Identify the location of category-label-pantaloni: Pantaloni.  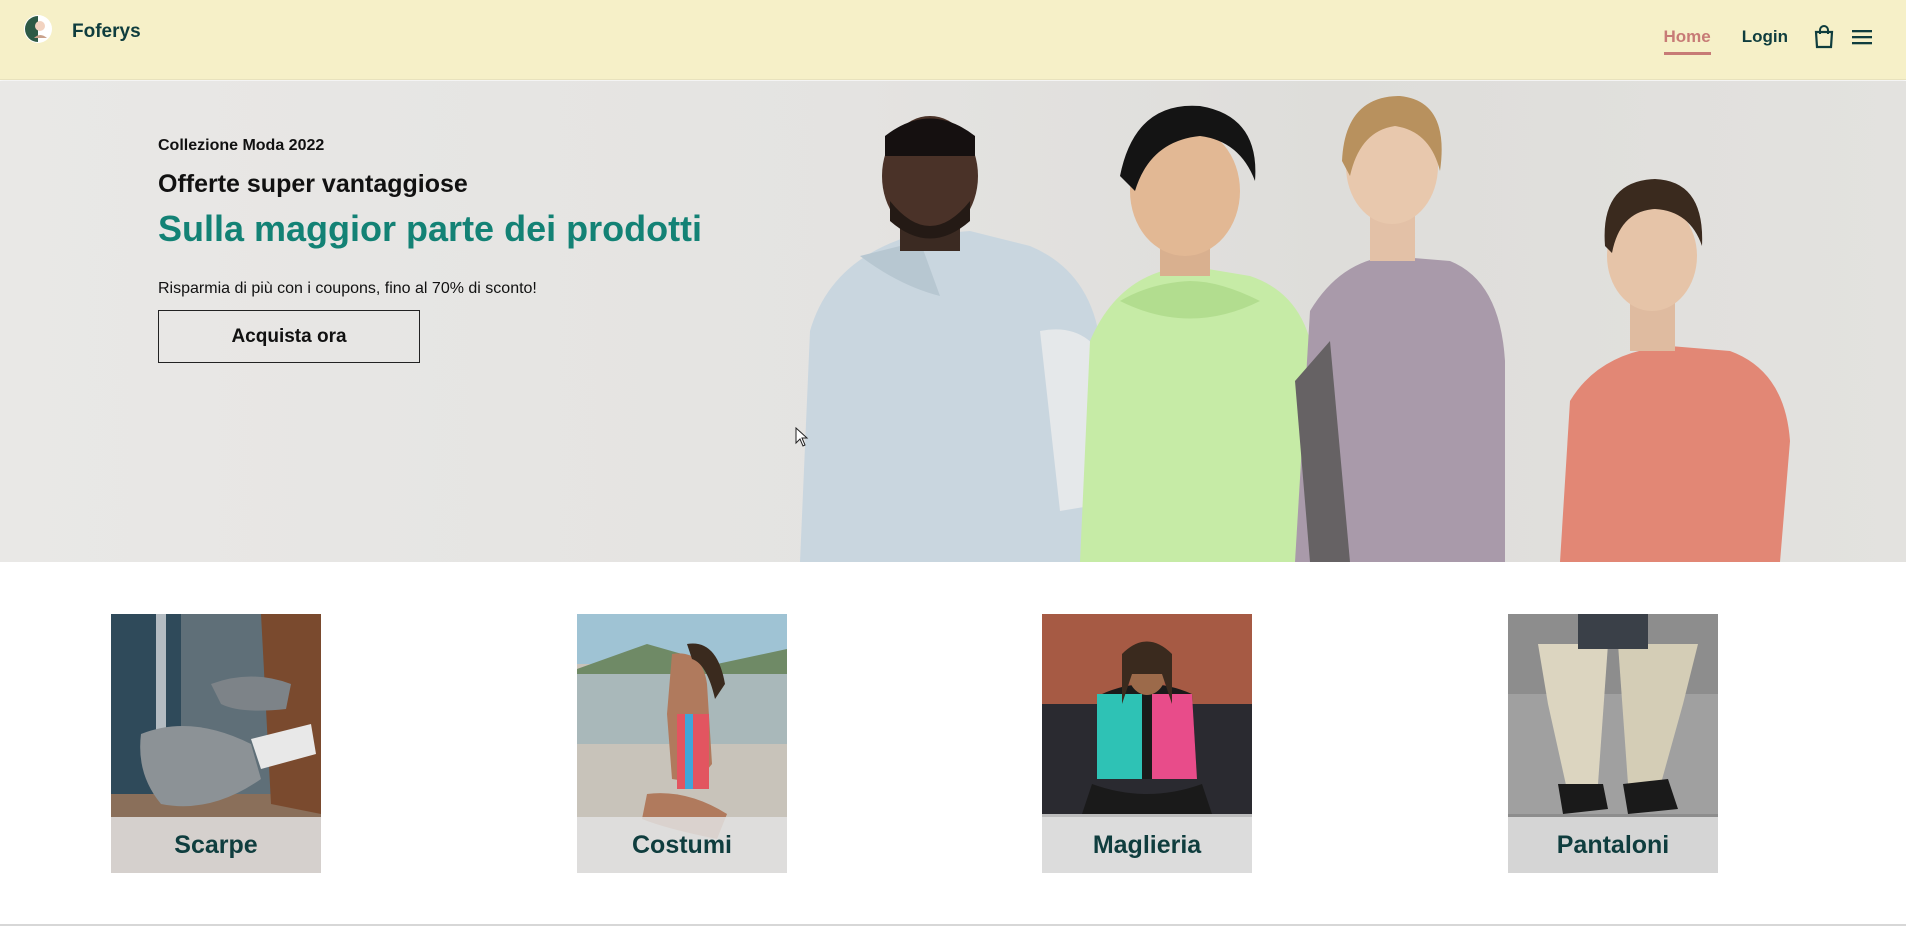
(1613, 845).